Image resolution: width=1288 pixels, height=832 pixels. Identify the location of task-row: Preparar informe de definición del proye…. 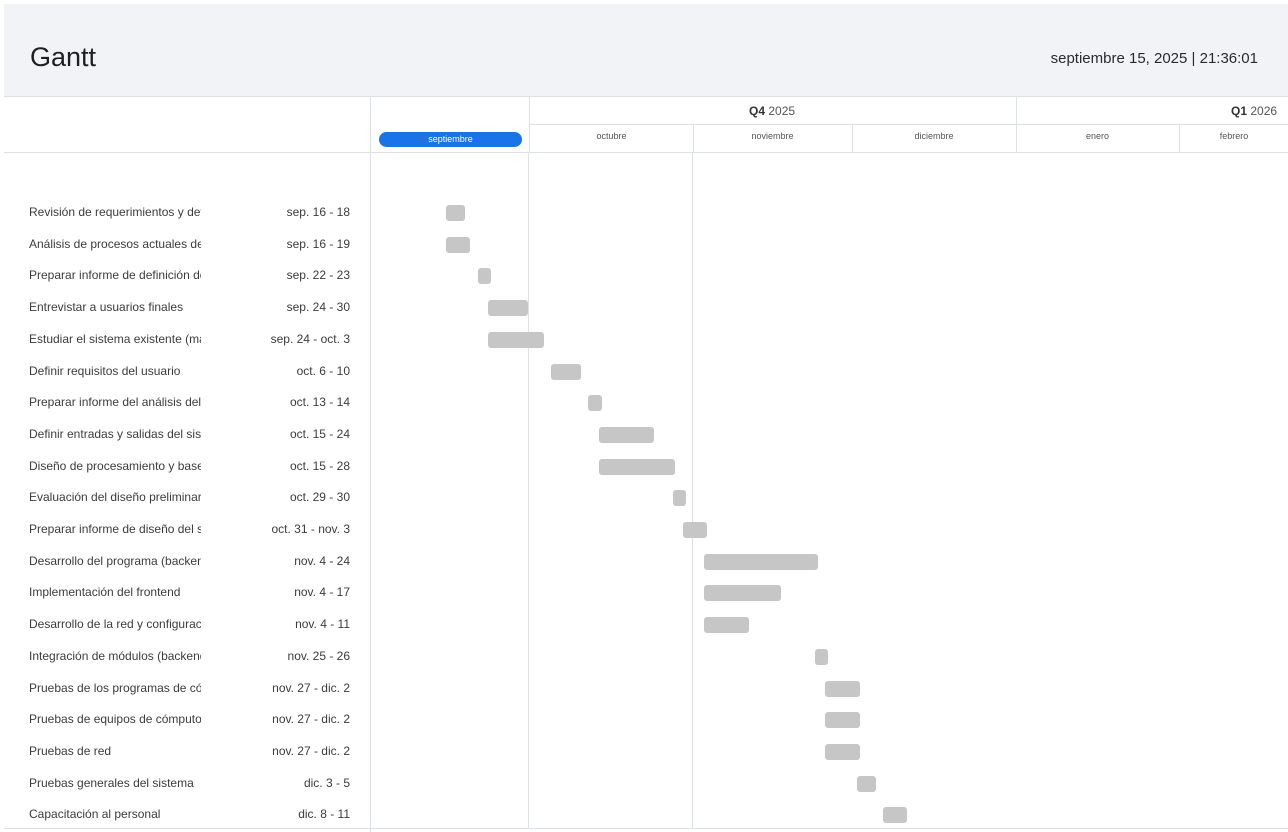
(185, 276).